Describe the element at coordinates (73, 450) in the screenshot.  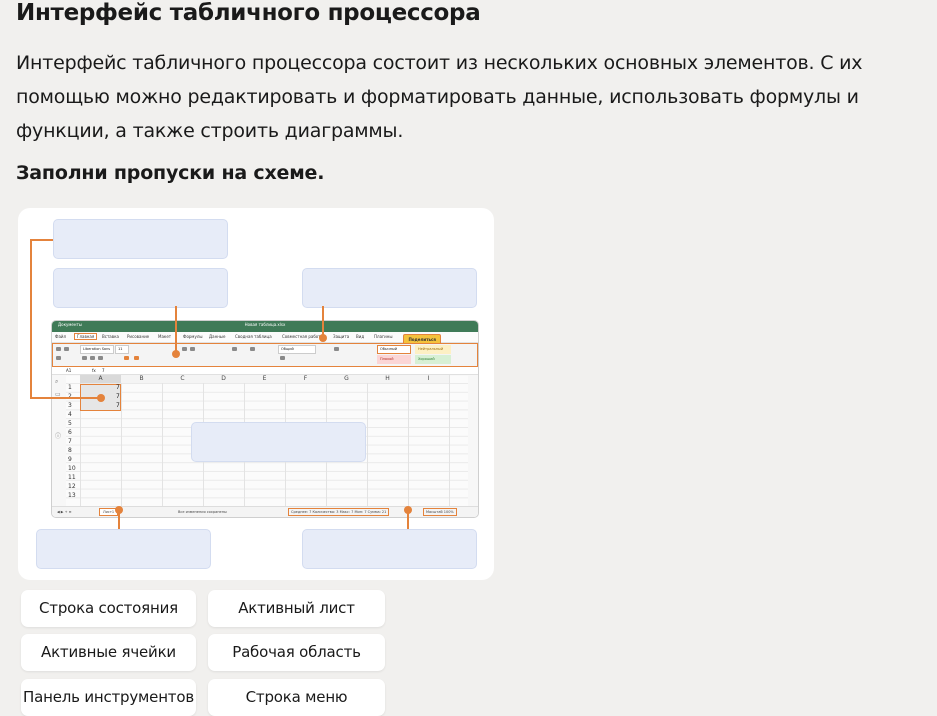
I see `row-number: 8` at that location.